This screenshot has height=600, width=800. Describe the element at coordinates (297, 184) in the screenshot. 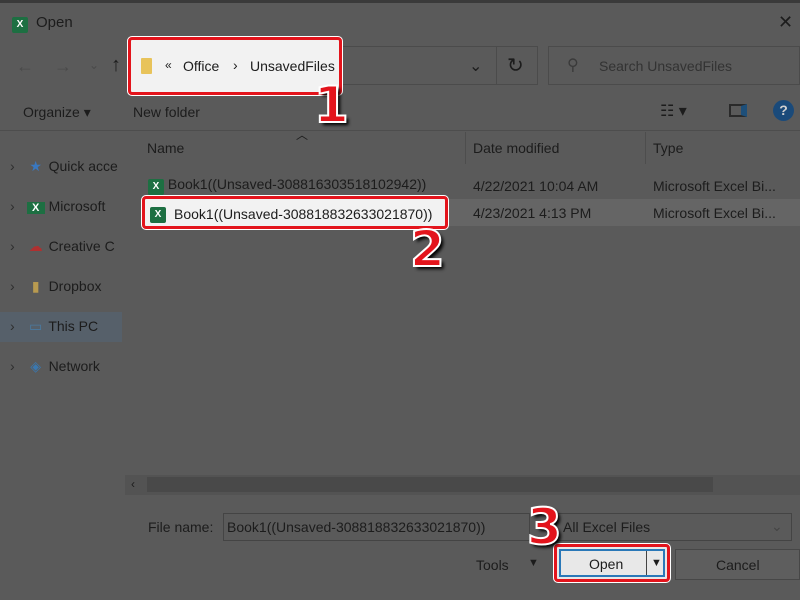

I see `file-name: Book1((Unsaved-308816303518102942))` at that location.